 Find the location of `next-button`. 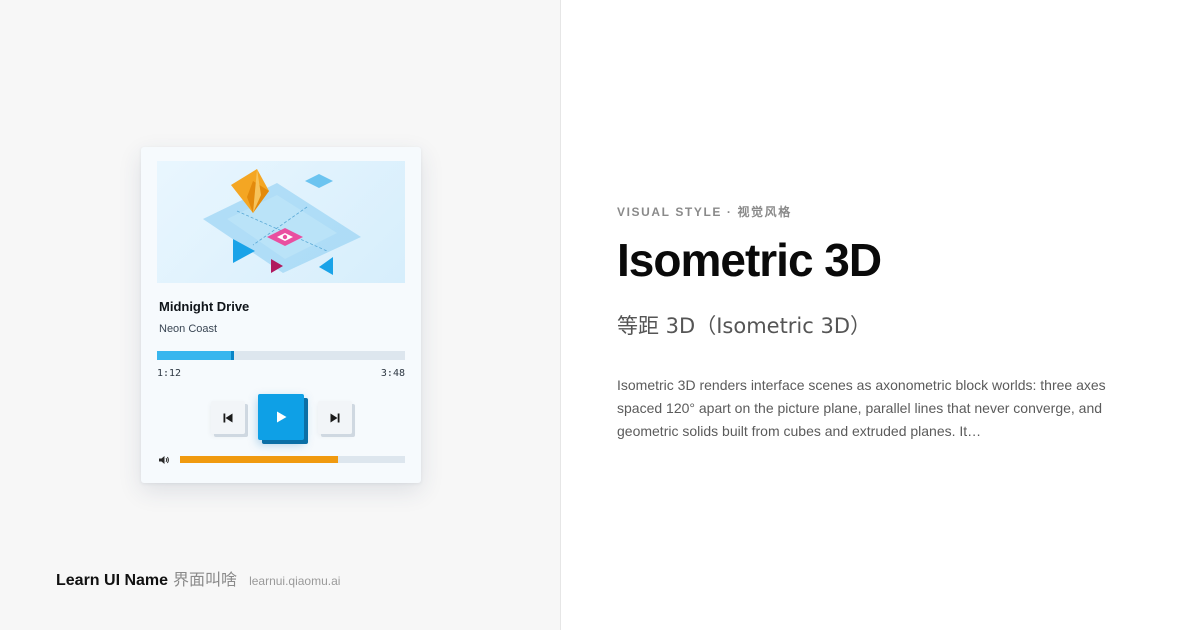

next-button is located at coordinates (335, 417).